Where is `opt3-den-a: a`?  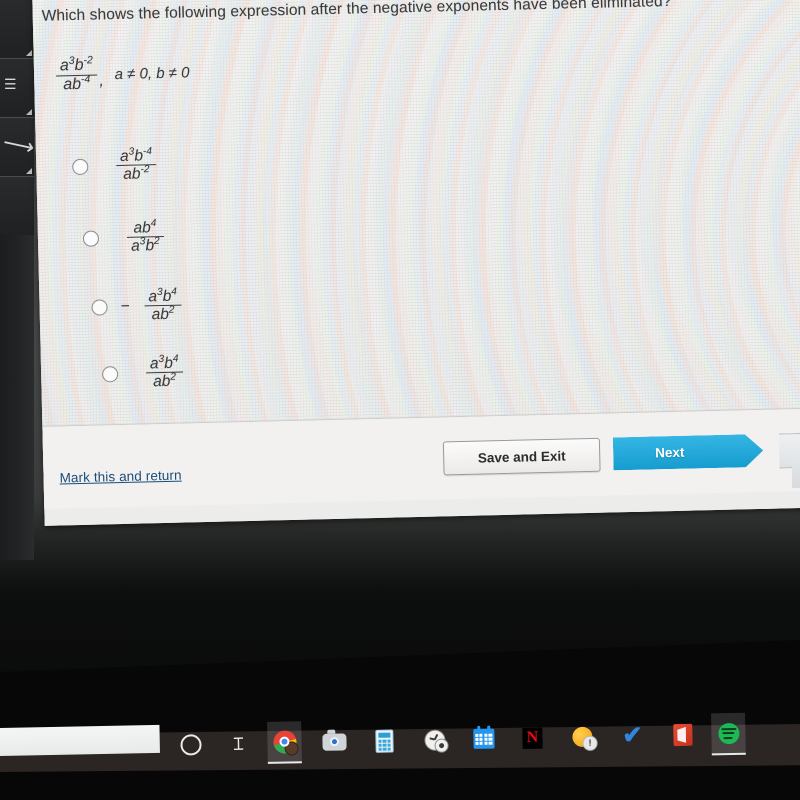 opt3-den-a: a is located at coordinates (156, 315).